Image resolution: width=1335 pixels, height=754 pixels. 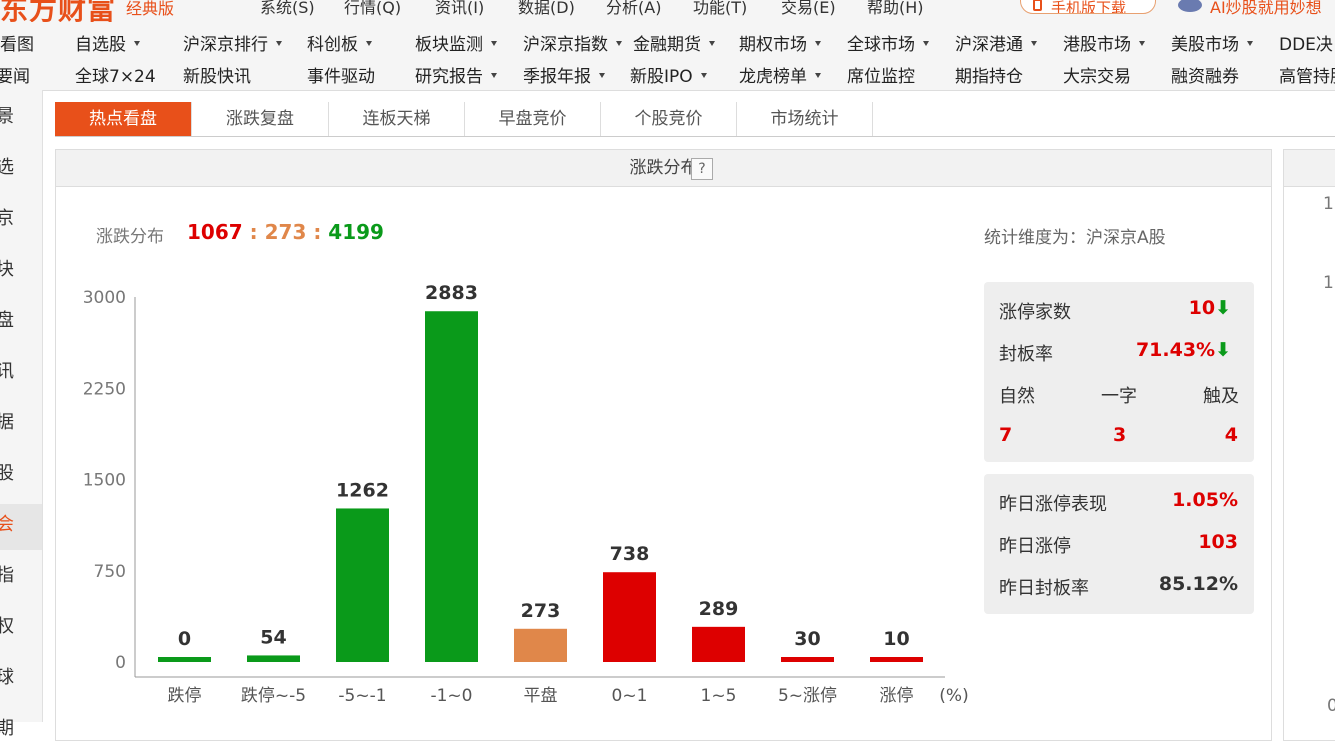 I want to click on sidebar-item: 盘, so click(x=21, y=323).